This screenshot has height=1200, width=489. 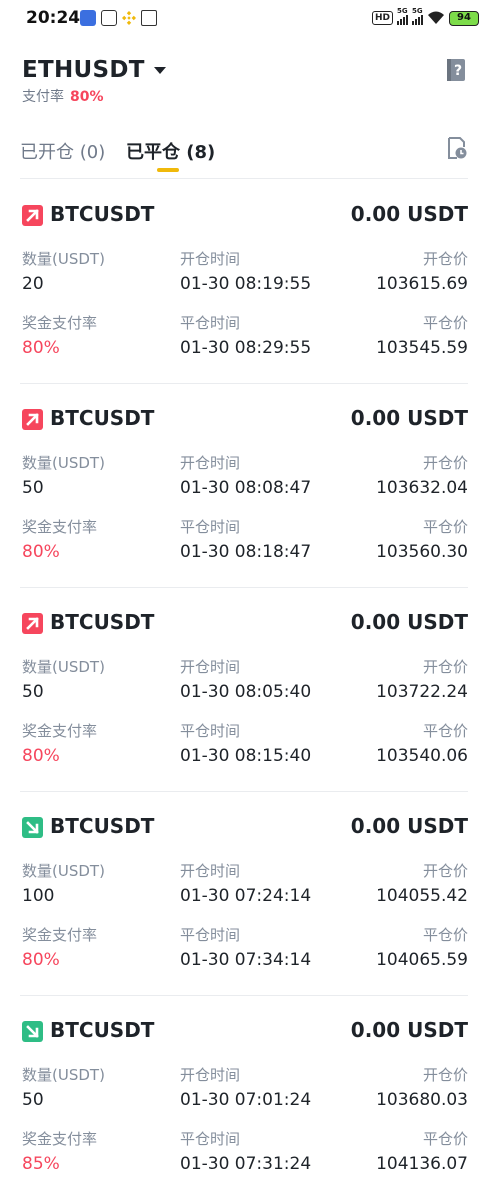 What do you see at coordinates (422, 692) in the screenshot?
I see `order-open-price: 103722.24` at bounding box center [422, 692].